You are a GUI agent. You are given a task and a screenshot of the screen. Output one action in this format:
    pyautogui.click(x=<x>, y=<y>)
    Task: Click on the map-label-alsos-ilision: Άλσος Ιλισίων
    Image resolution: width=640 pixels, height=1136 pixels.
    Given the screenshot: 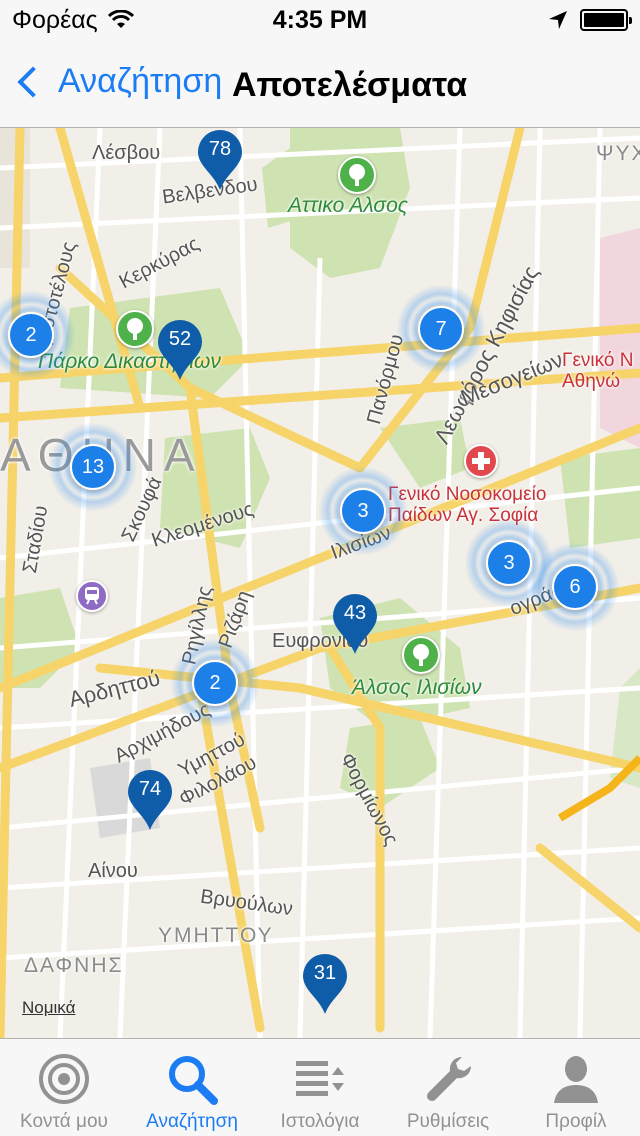 What is the action you would take?
    pyautogui.click(x=417, y=687)
    